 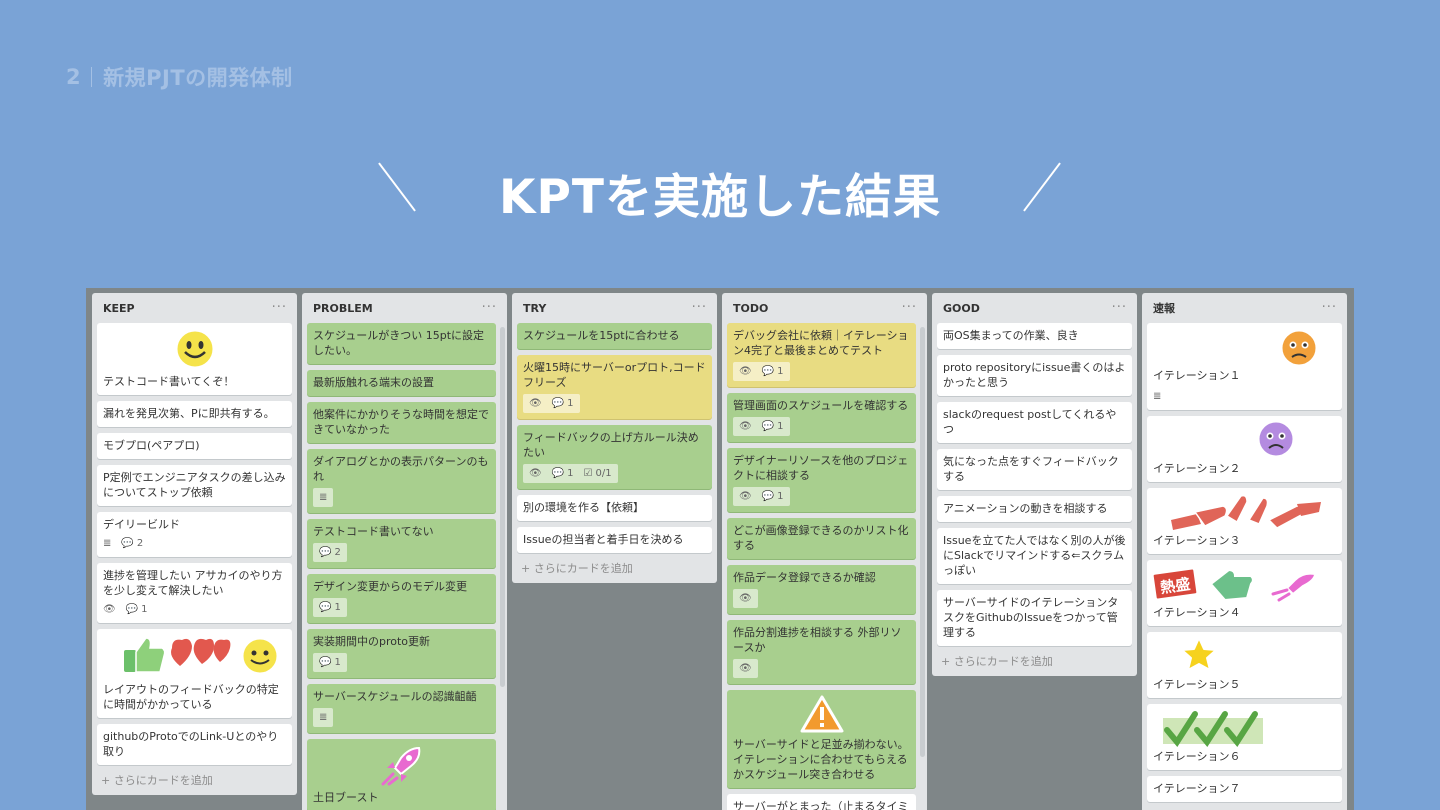 I want to click on worried-face-icon, so click(x=1299, y=348).